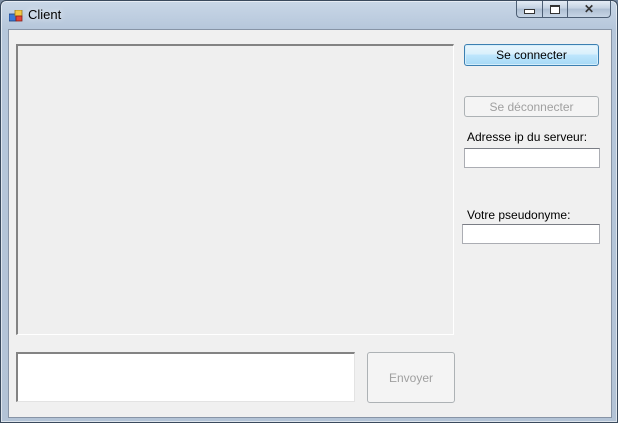  I want to click on close-icon: ✕, so click(589, 9).